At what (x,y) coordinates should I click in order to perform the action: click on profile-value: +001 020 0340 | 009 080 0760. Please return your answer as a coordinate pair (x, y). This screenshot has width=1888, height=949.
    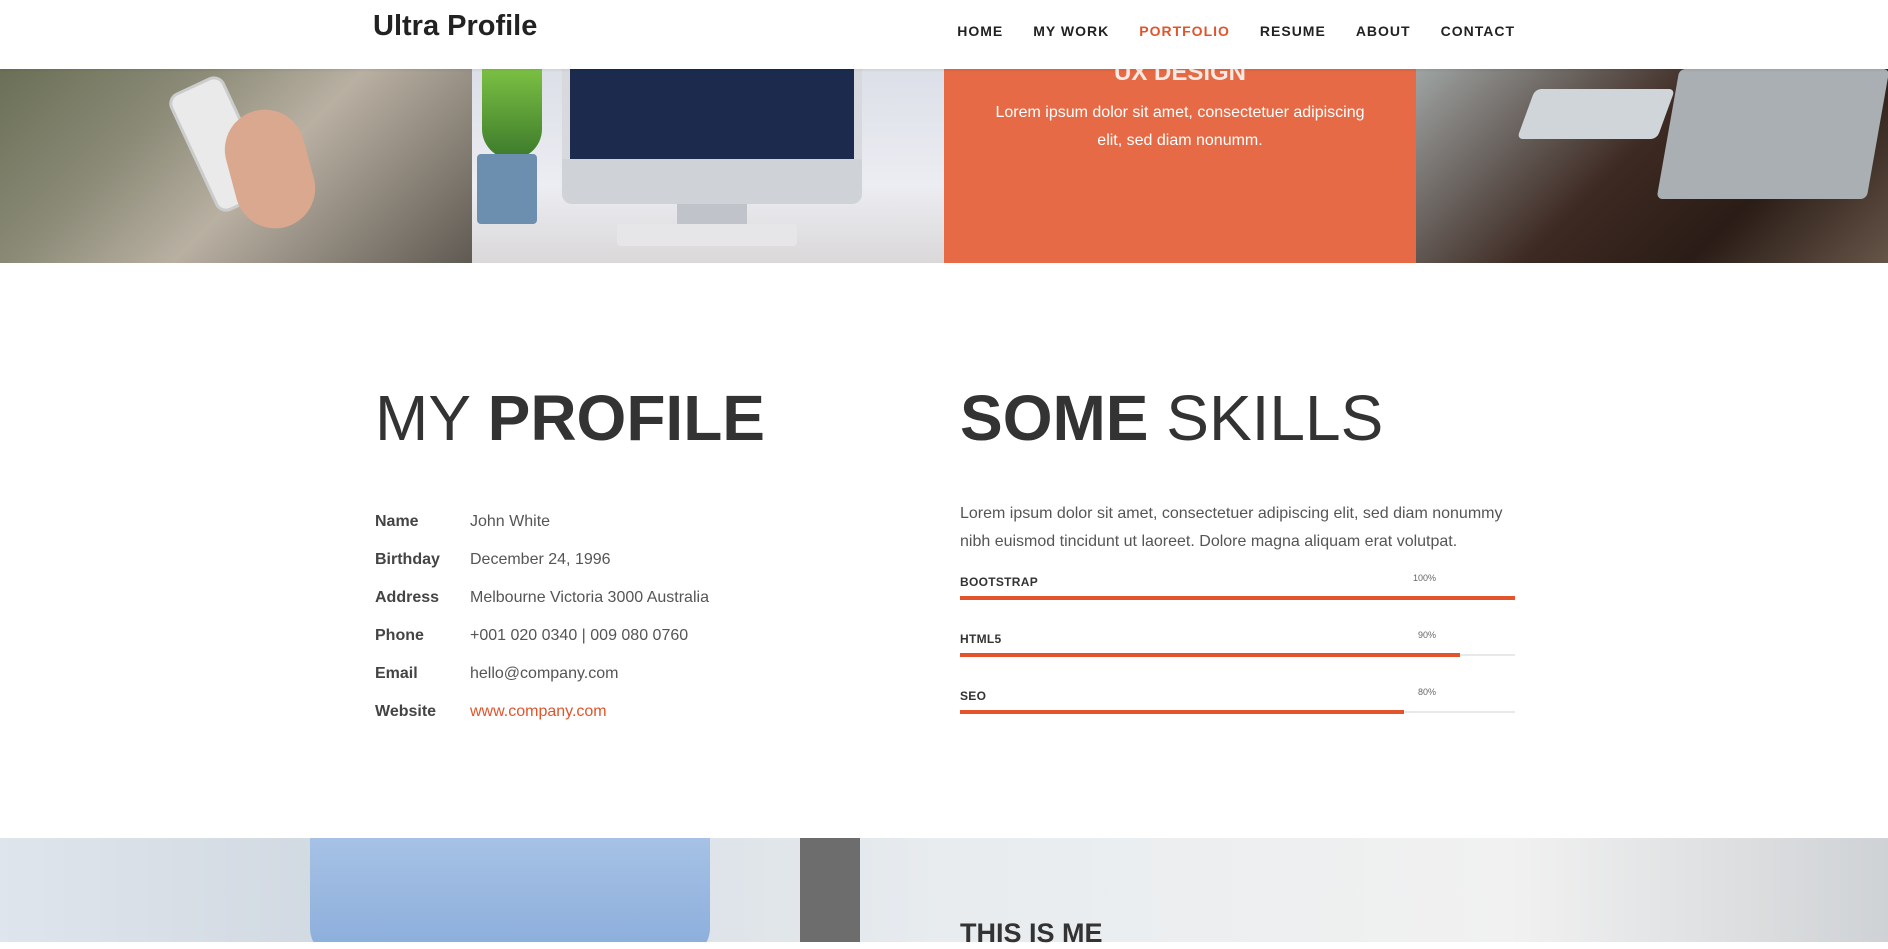
    Looking at the image, I should click on (579, 635).